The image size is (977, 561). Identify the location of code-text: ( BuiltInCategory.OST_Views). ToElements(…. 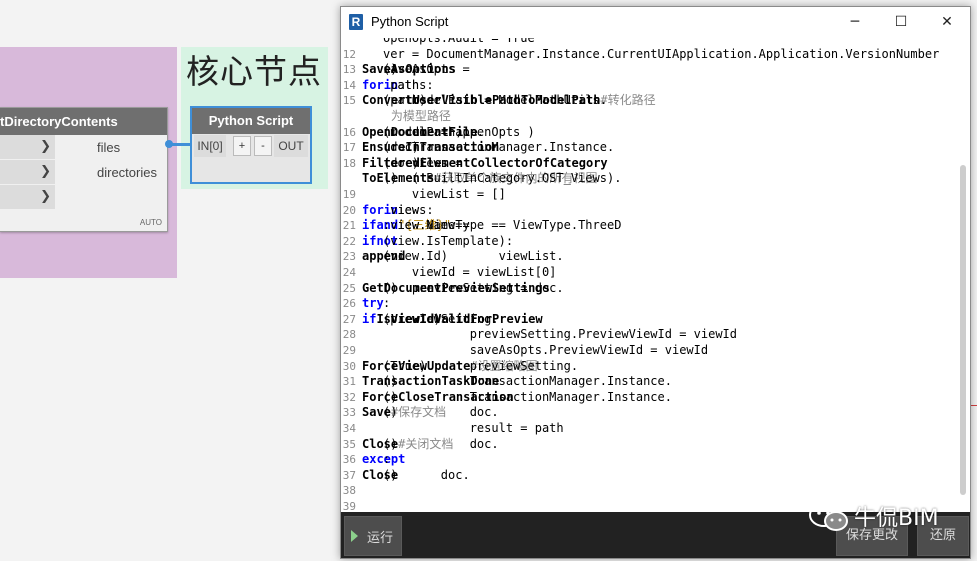
(491, 179).